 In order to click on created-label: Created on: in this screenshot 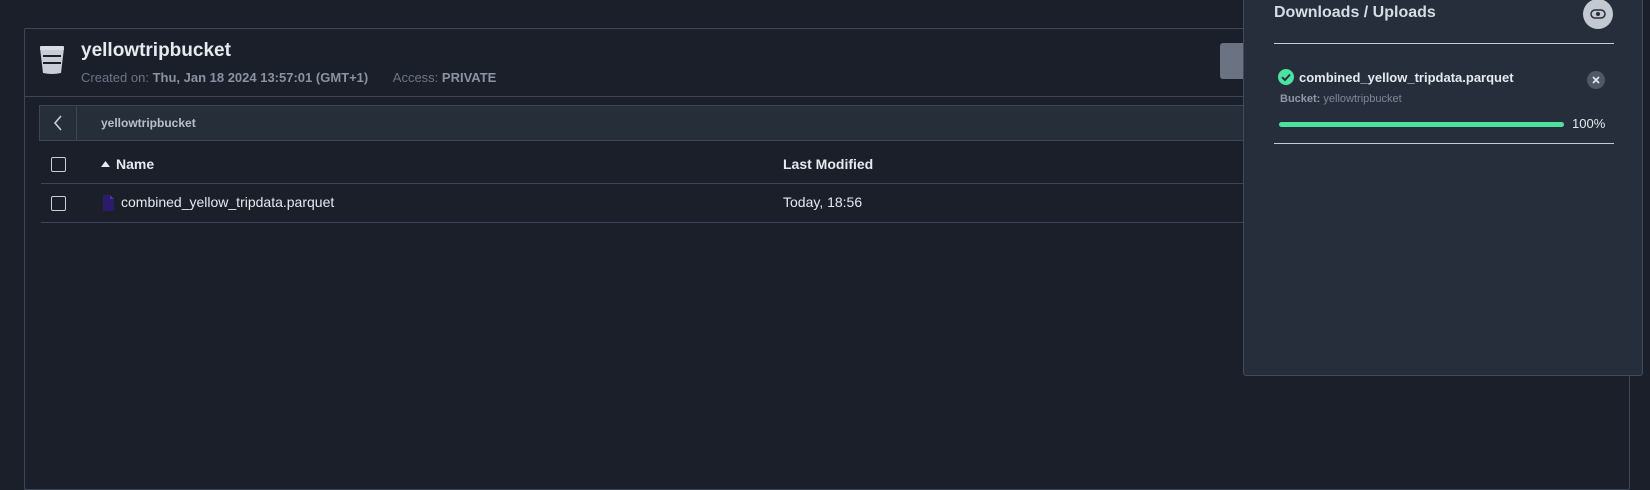, I will do `click(115, 77)`.